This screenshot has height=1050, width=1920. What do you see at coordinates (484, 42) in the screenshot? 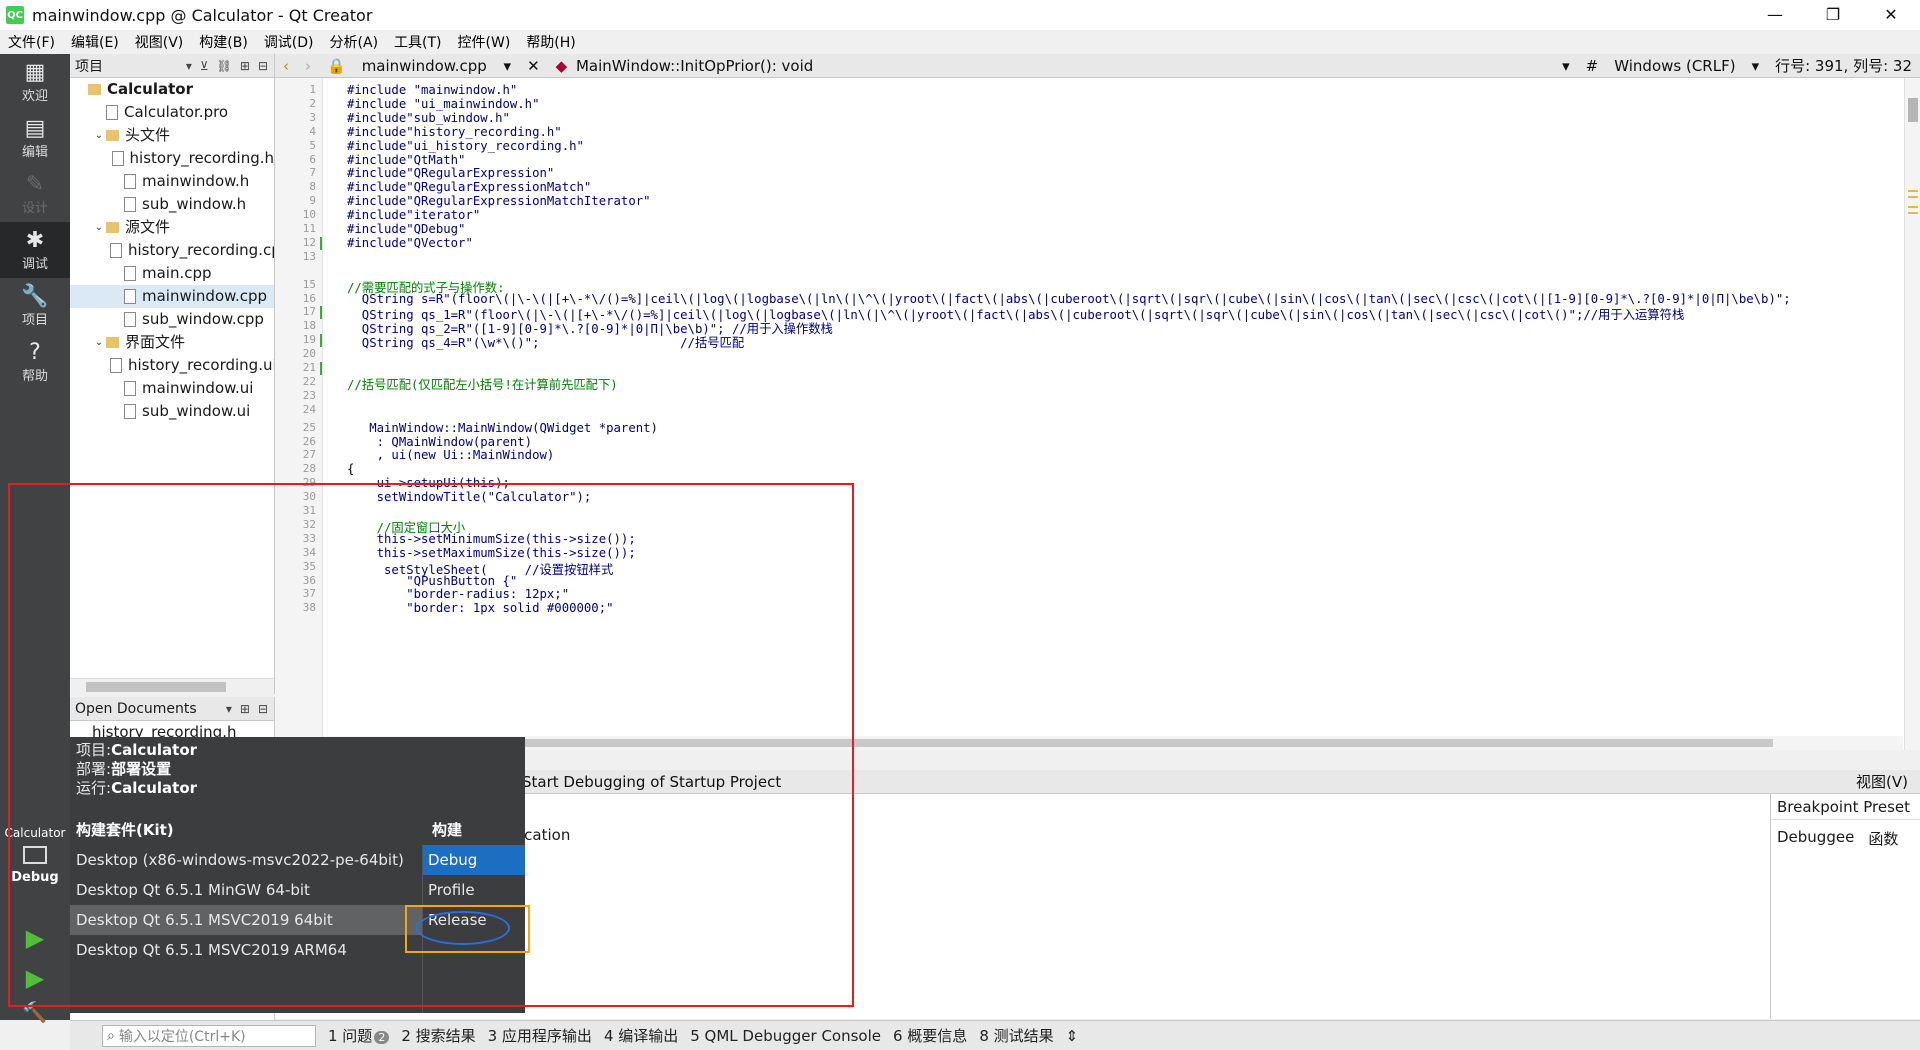
I see `menu-controls: 控件(W)` at bounding box center [484, 42].